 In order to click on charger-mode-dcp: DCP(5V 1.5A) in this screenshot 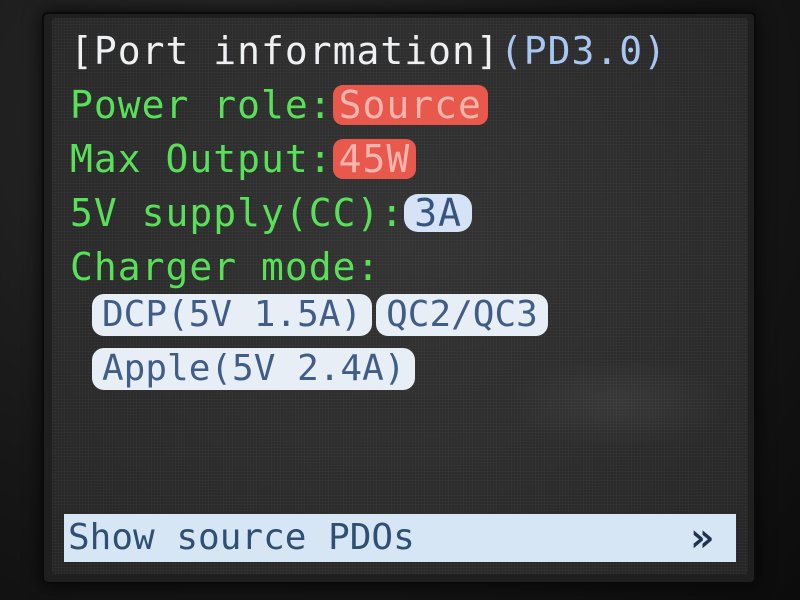, I will do `click(232, 315)`.